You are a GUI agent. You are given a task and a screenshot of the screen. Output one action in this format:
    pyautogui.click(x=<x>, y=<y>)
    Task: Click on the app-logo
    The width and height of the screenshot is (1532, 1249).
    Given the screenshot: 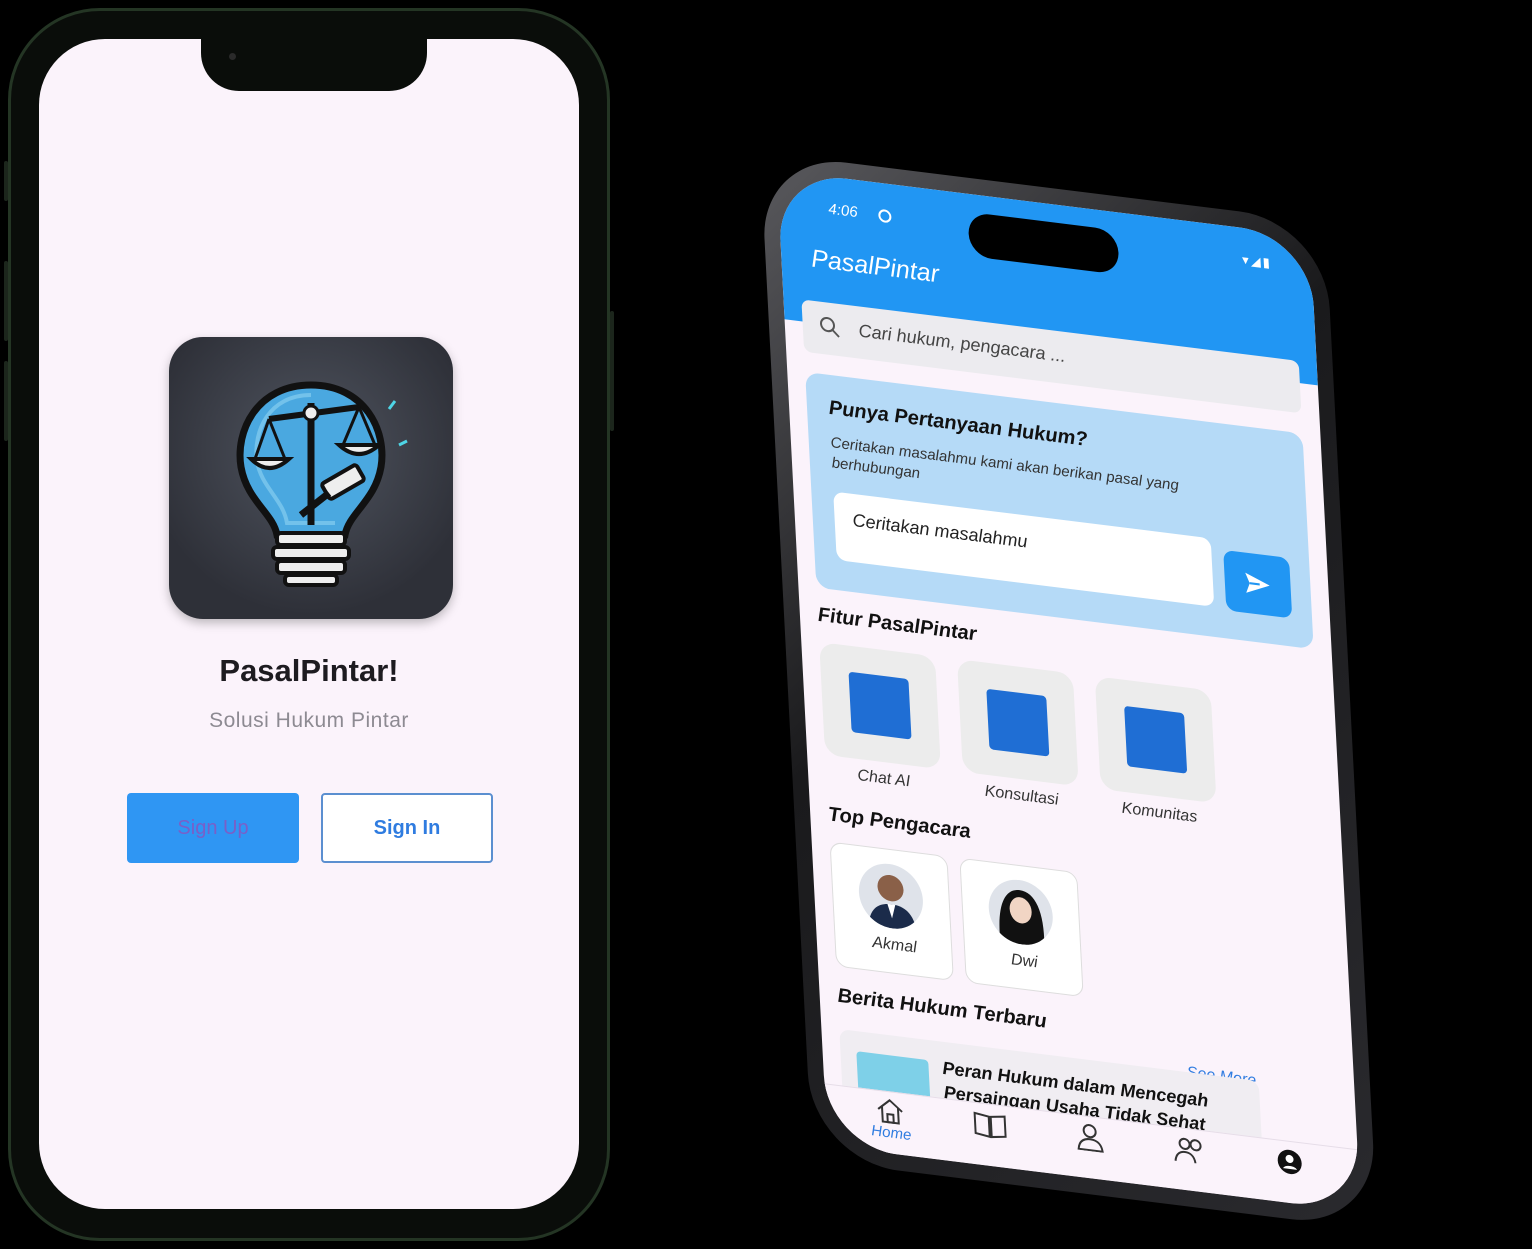 What is the action you would take?
    pyautogui.click(x=311, y=478)
    